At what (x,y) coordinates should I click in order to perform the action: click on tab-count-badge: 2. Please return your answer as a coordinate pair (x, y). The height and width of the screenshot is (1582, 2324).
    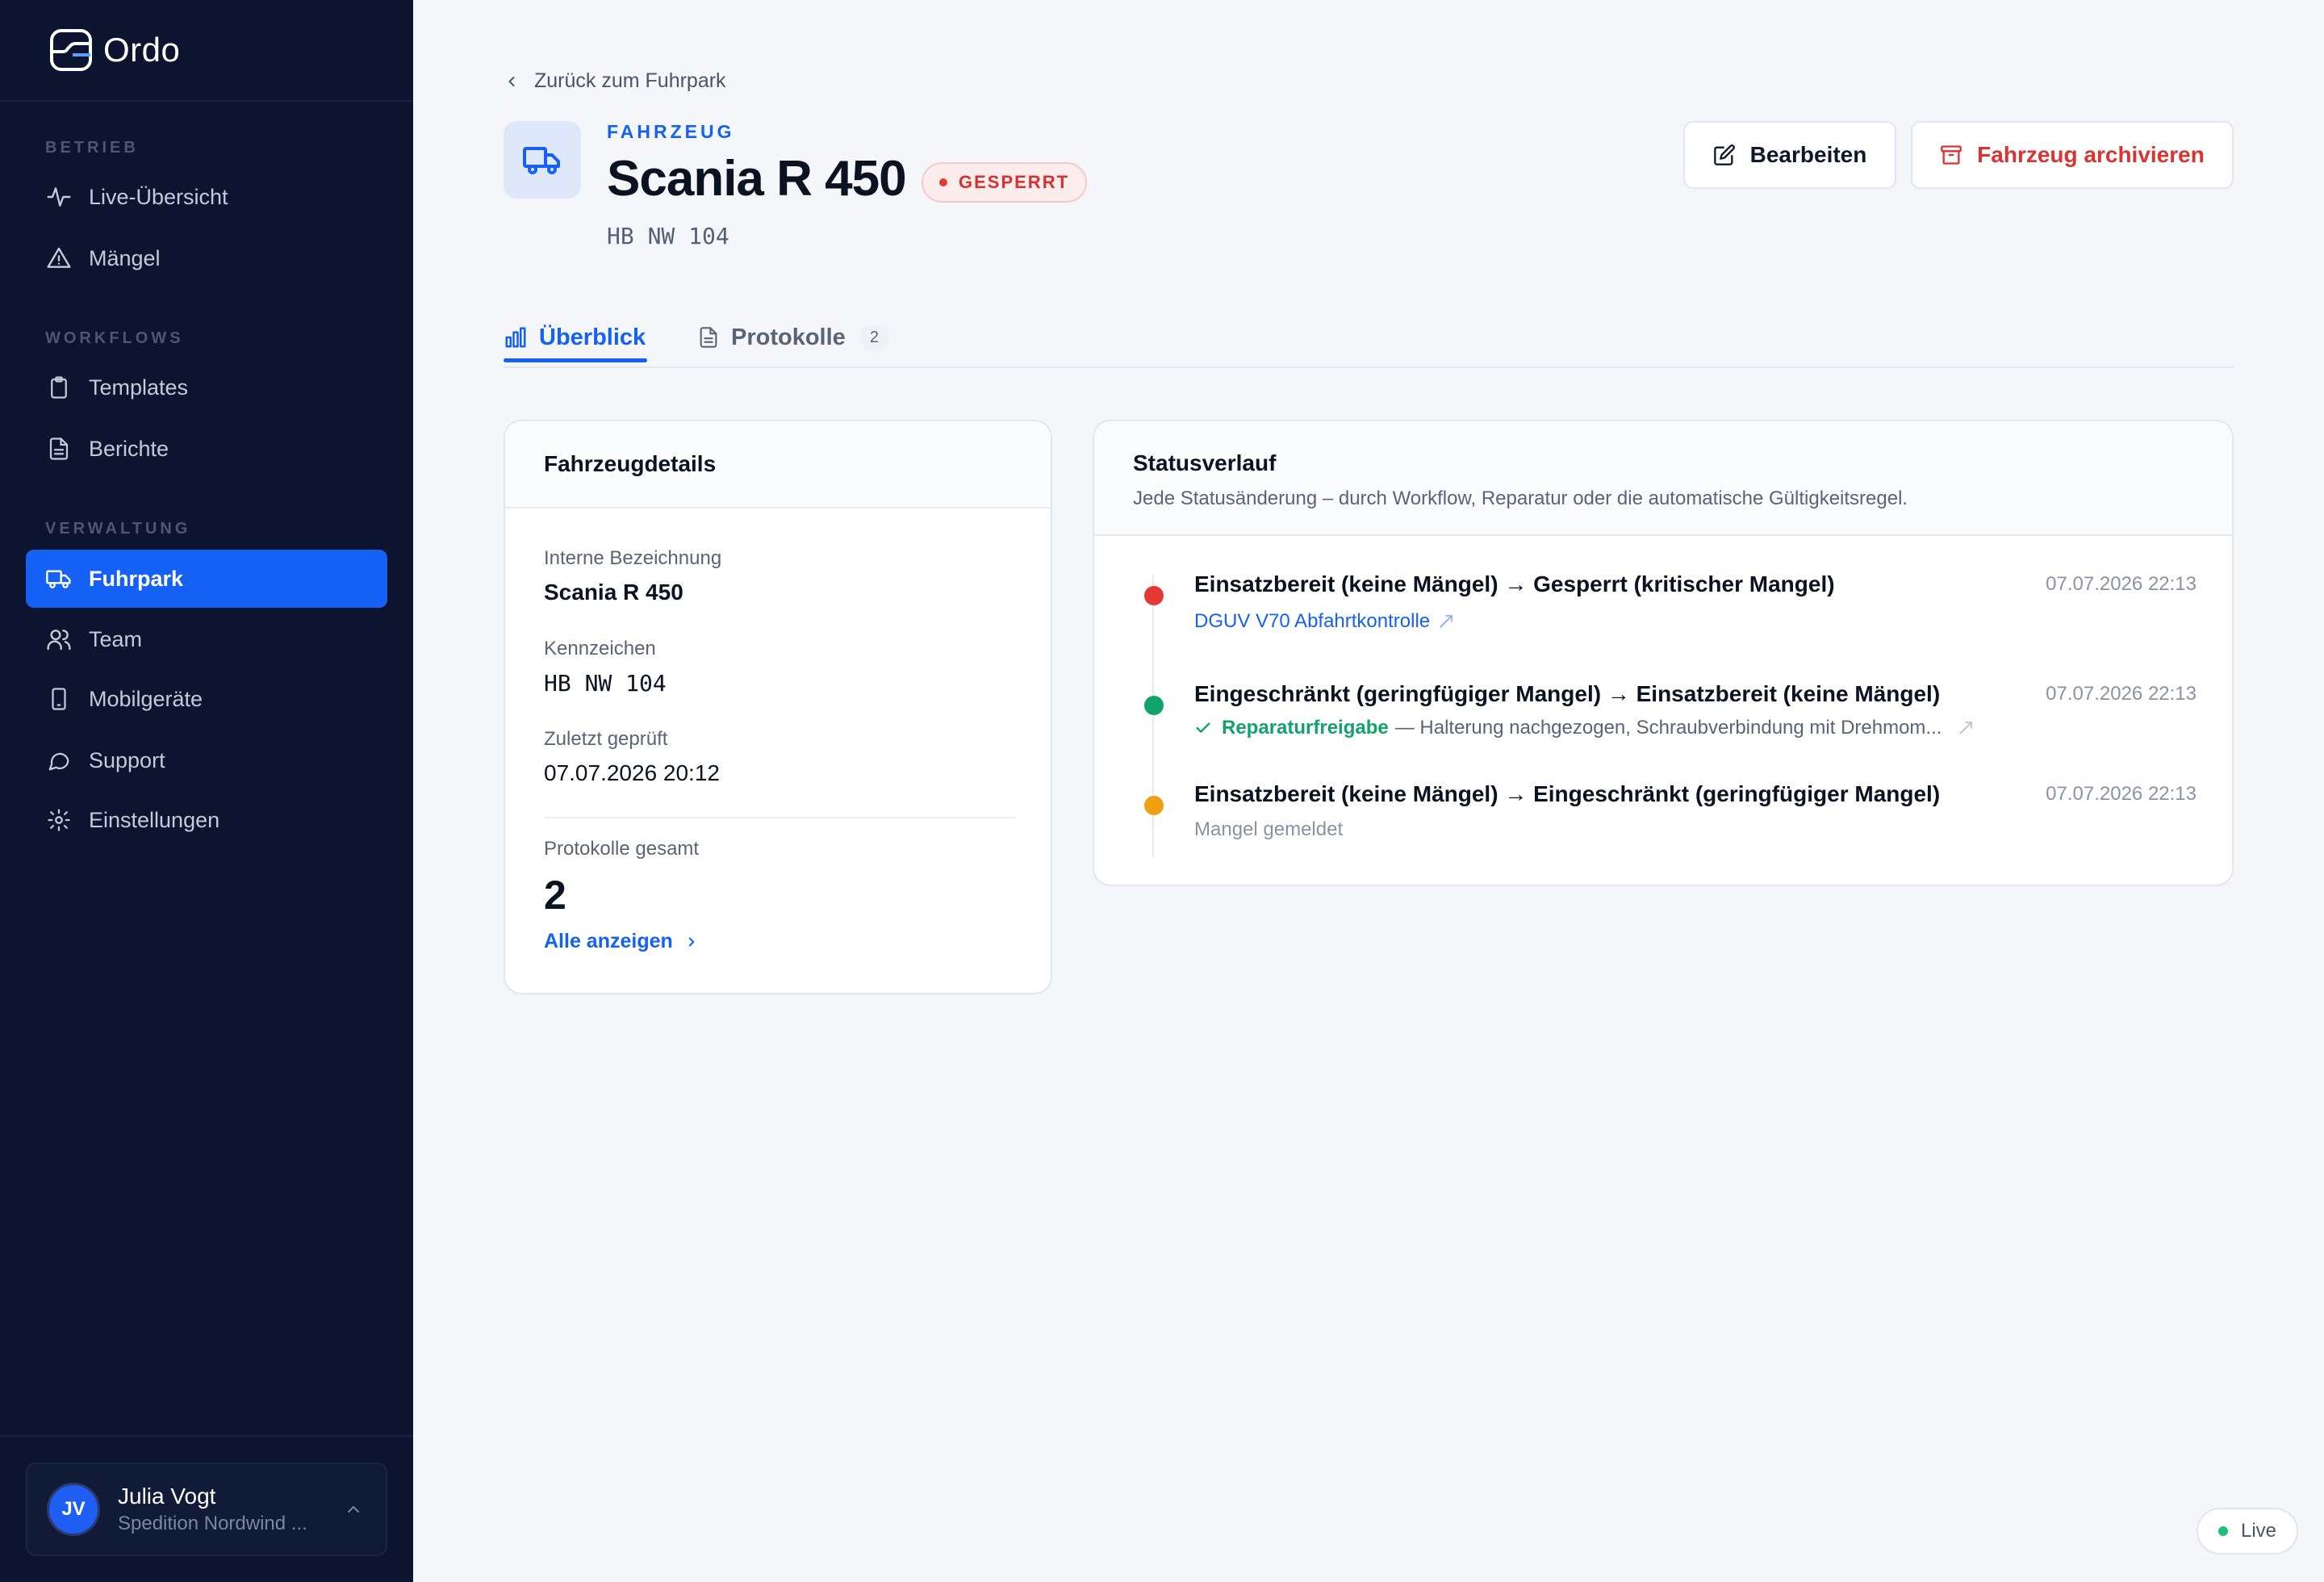
    Looking at the image, I should click on (873, 337).